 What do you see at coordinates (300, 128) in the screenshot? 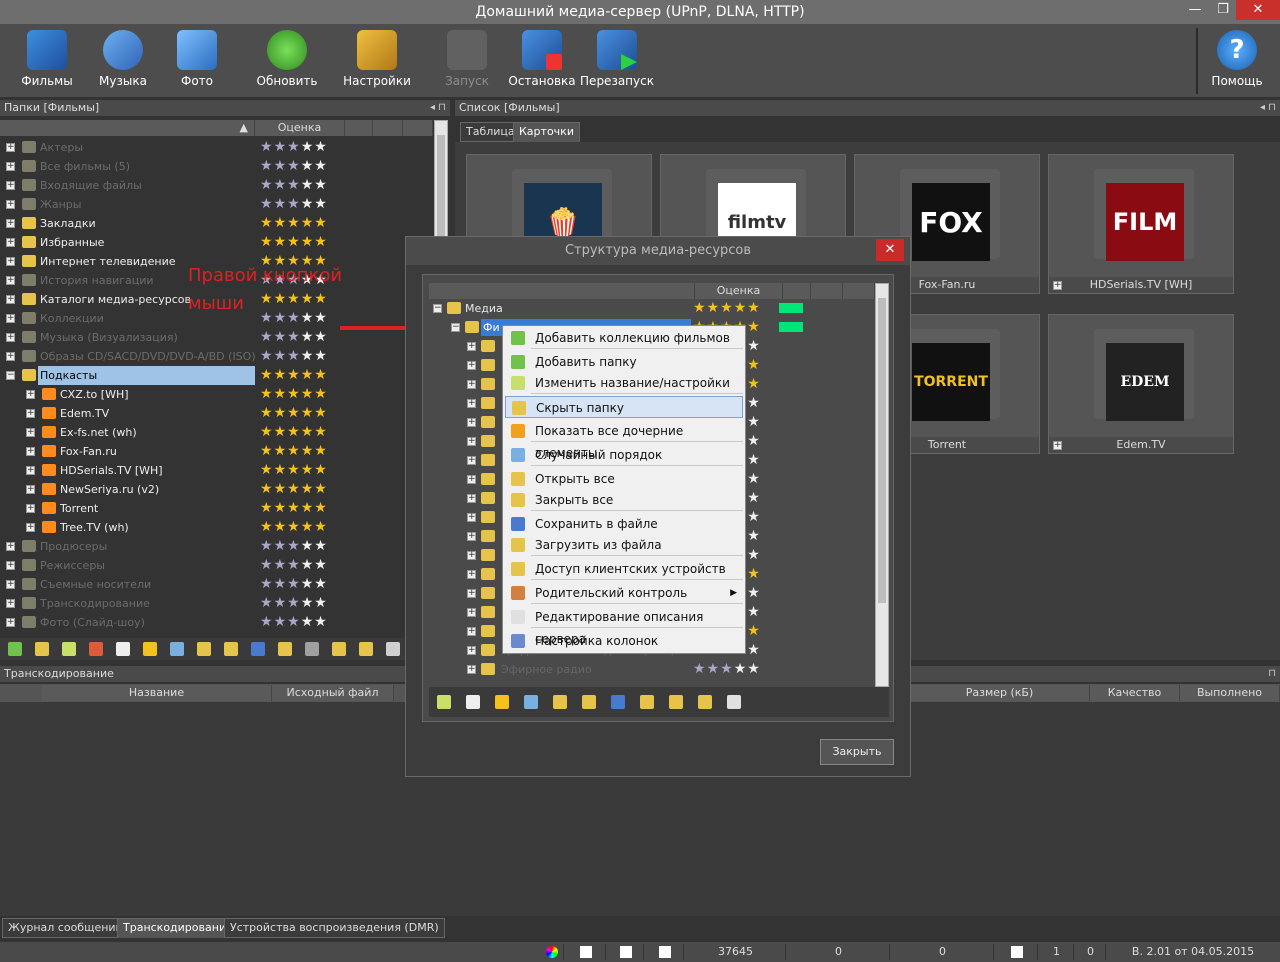
I see `rating-column-header: Оценка` at bounding box center [300, 128].